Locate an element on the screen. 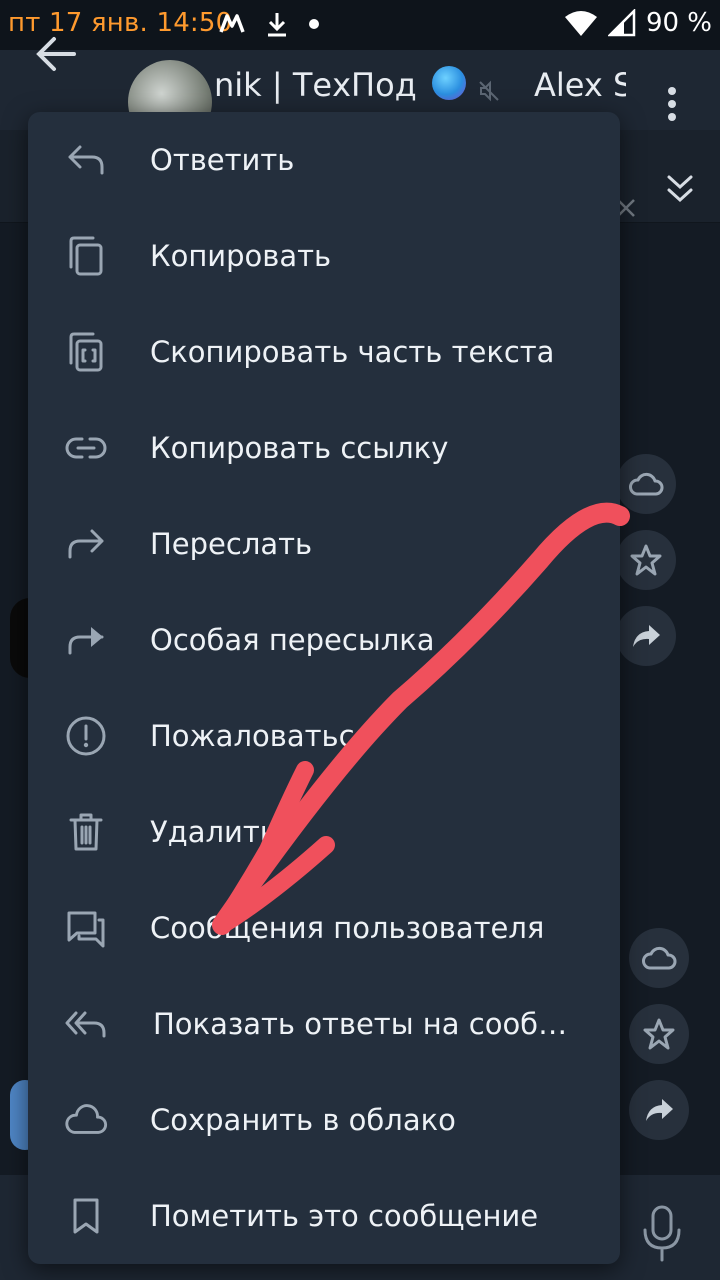 This screenshot has height=1280, width=720. menu-item-reply: Ответить is located at coordinates (324, 160).